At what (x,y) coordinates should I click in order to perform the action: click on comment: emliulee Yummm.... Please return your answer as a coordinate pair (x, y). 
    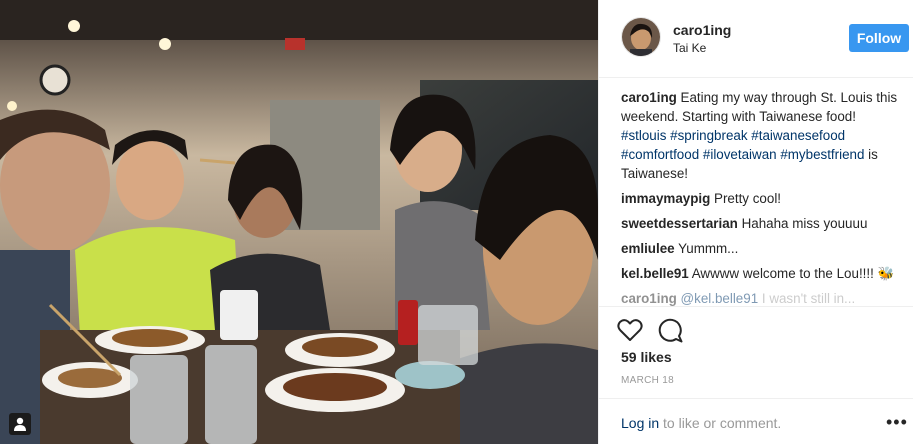
    Looking at the image, I should click on (761, 248).